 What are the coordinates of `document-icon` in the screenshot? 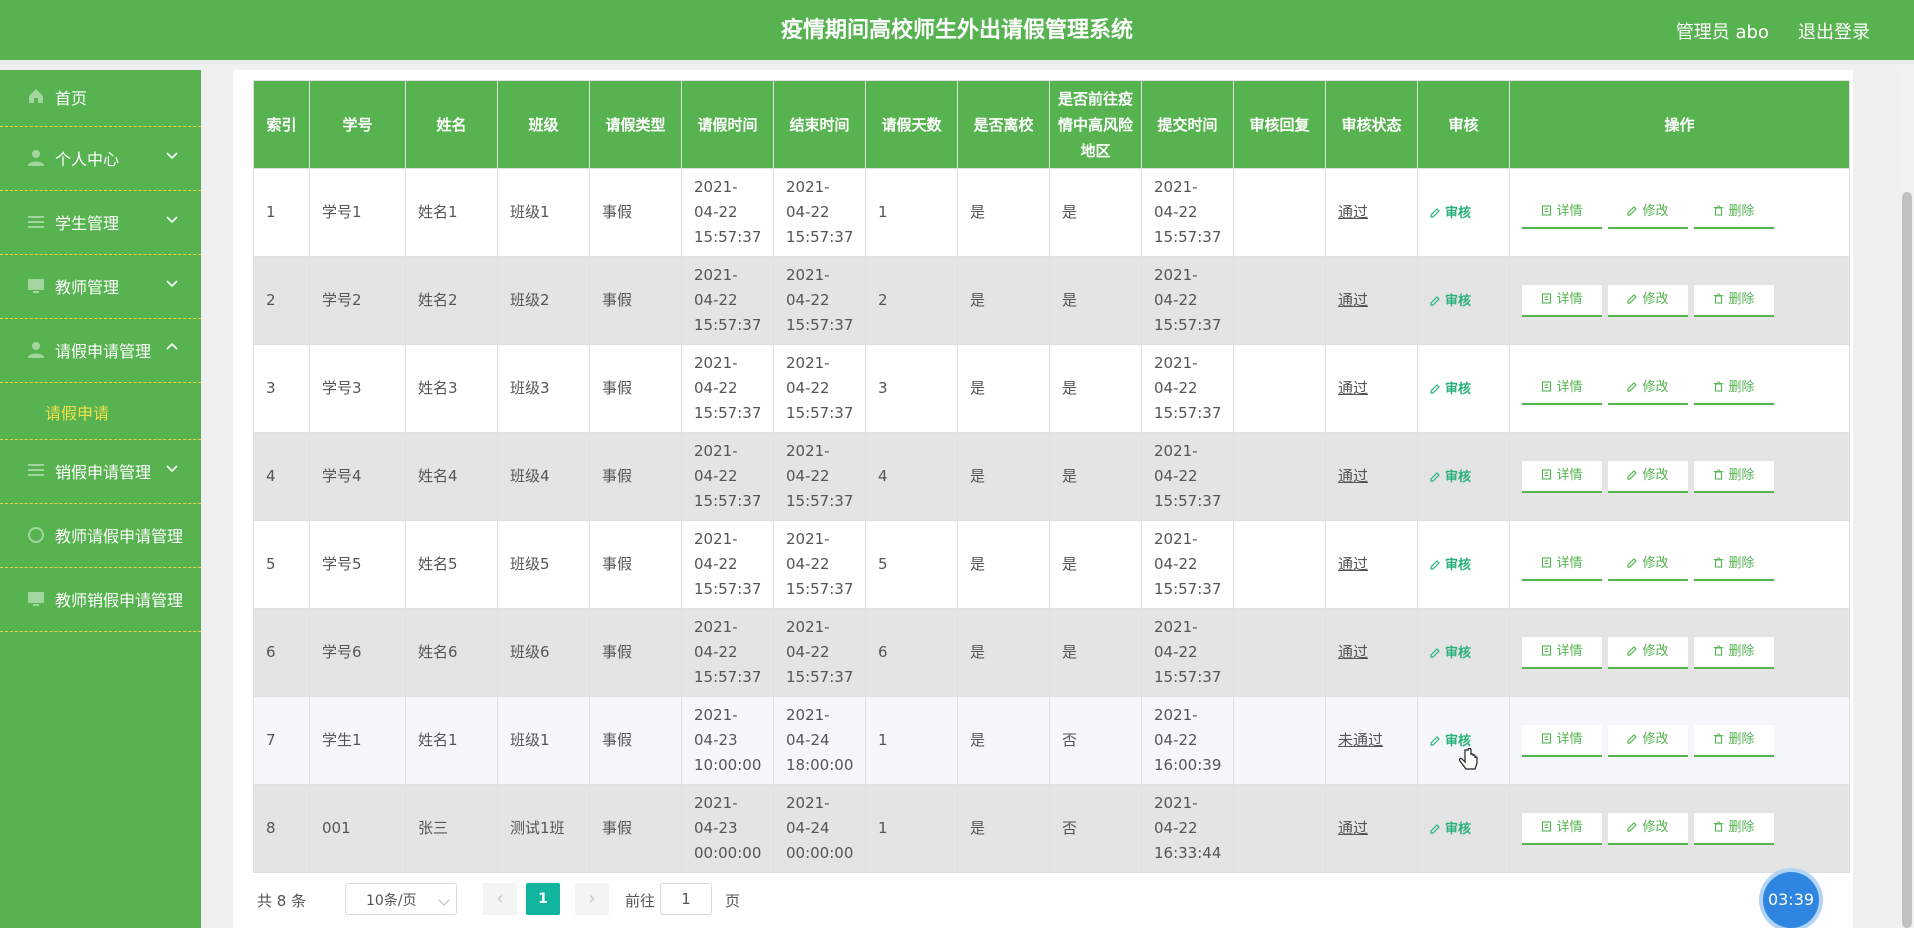 It's located at (1548, 211).